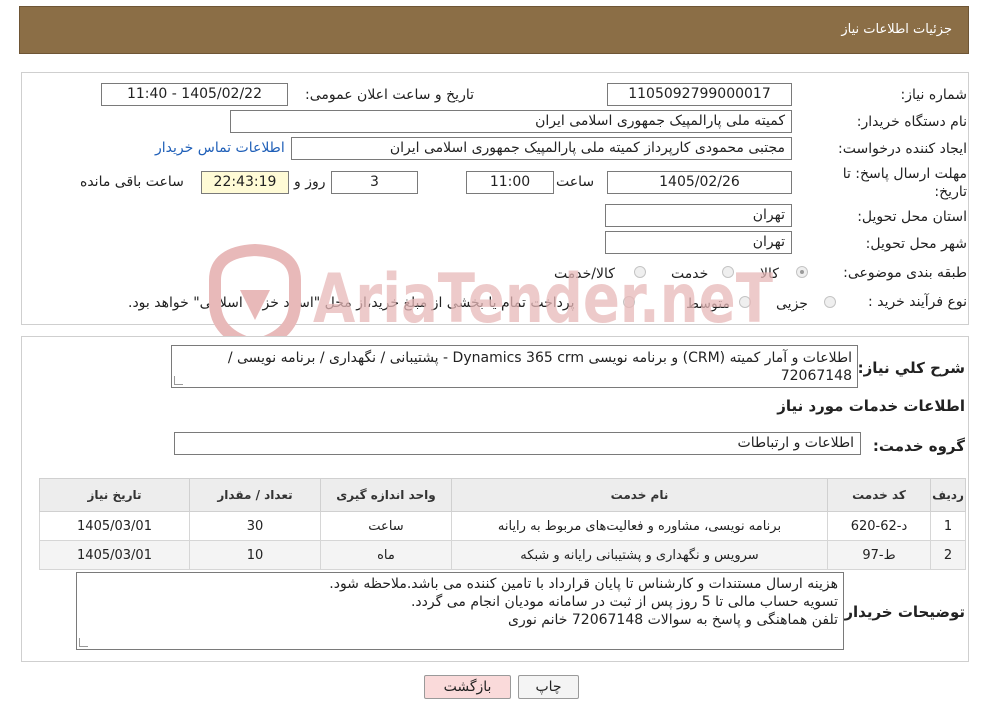  What do you see at coordinates (879, 555) in the screenshot?
I see `cell-service-code: ط-97` at bounding box center [879, 555].